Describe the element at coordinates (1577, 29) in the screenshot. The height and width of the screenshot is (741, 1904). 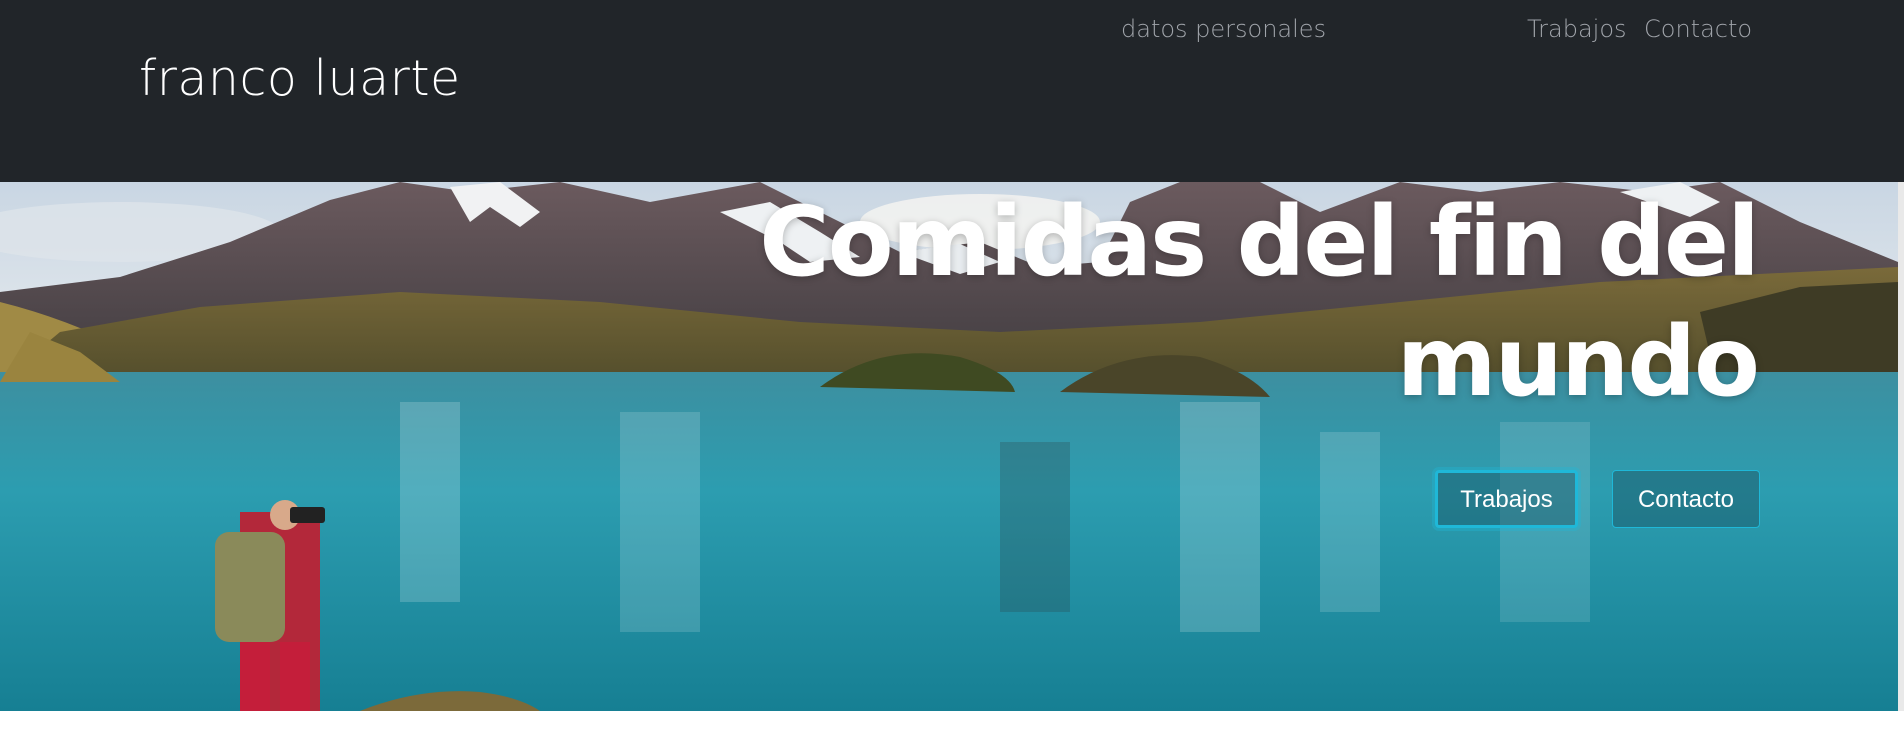
I see `nav-link-trabajos: Trabajos` at that location.